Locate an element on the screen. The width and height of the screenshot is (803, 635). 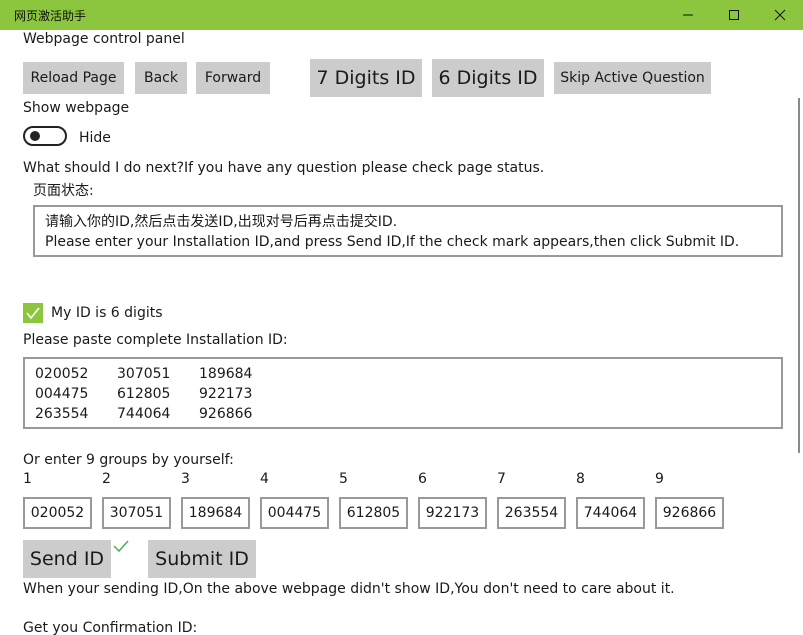
group-input-4: 004475 is located at coordinates (294, 513).